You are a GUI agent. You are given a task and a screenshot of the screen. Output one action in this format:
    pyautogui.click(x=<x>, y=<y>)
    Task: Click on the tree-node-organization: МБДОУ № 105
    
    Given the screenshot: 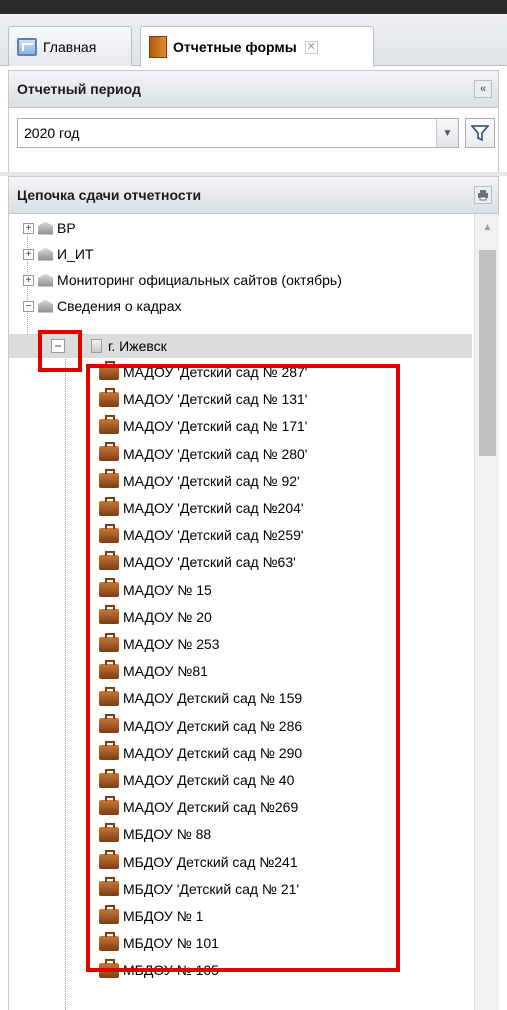 What is the action you would take?
    pyautogui.click(x=159, y=970)
    